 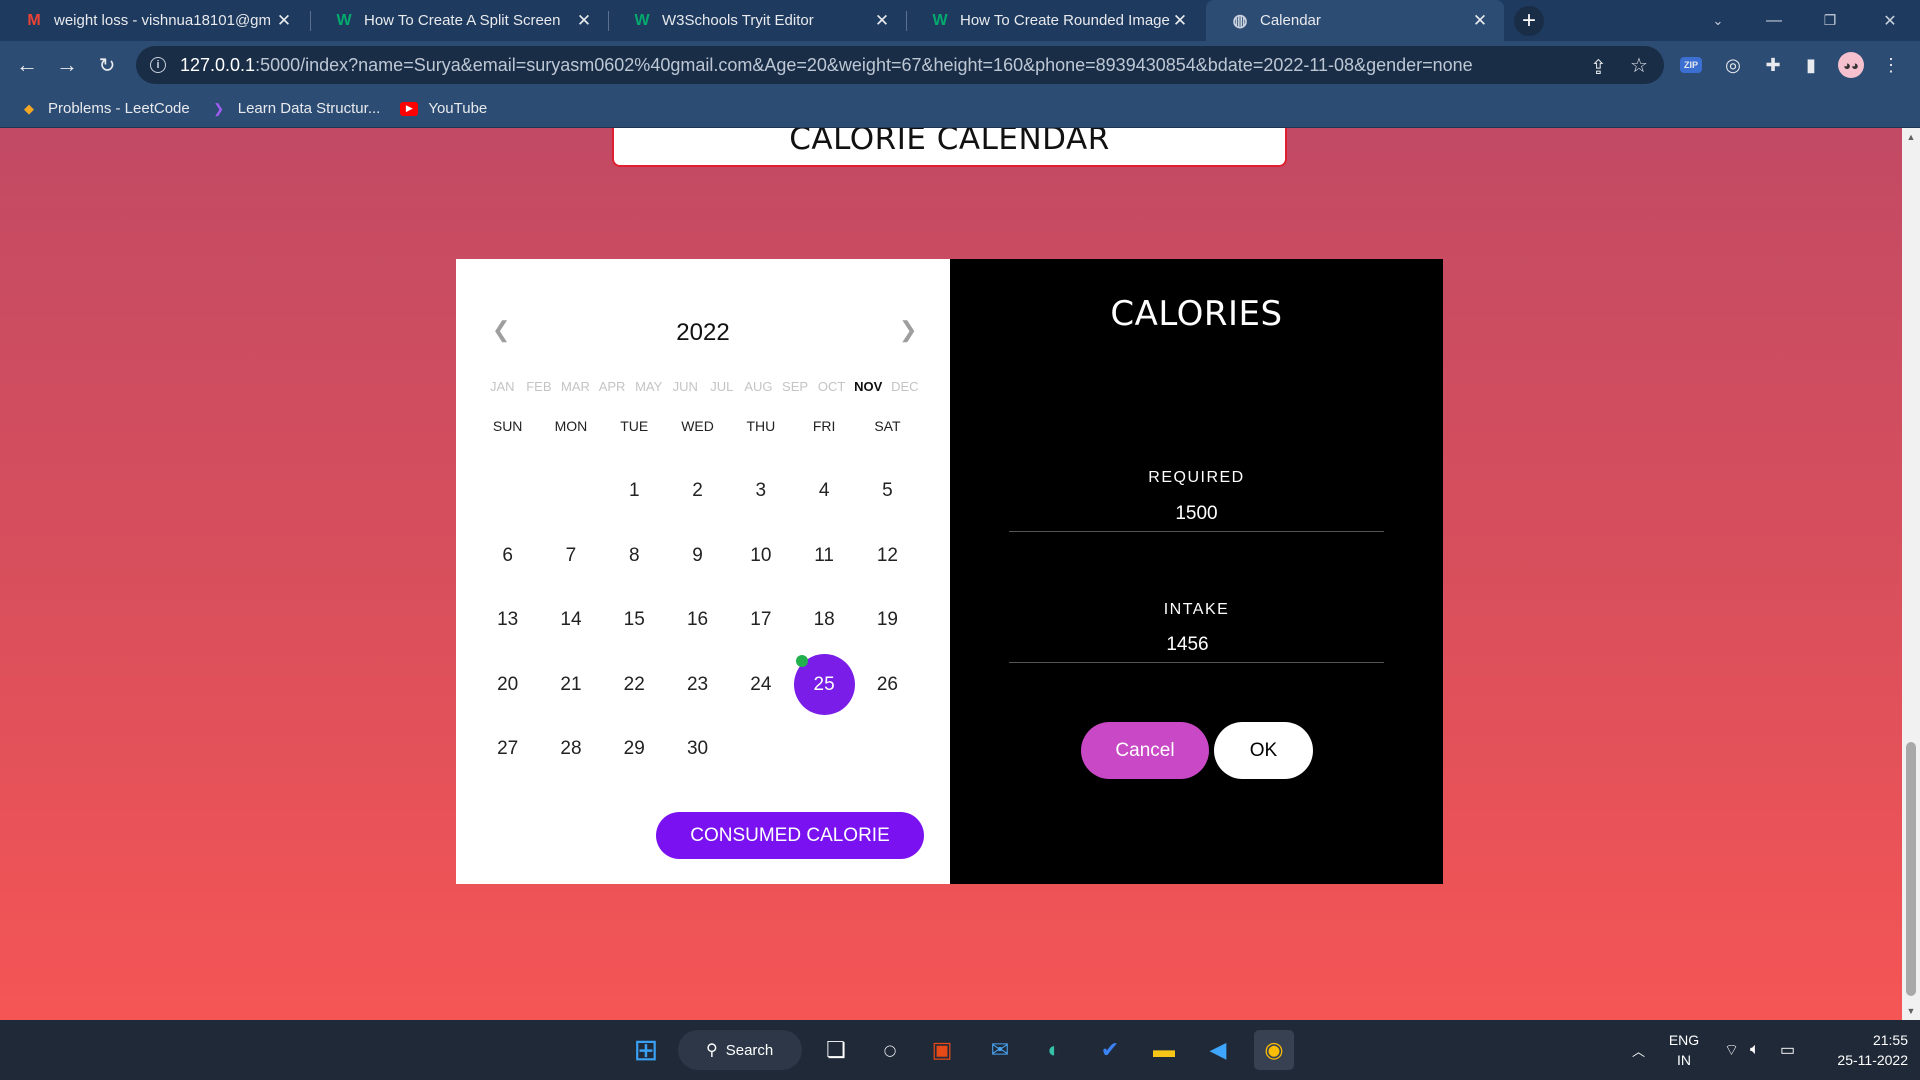 I want to click on profile-avatar: ◕◕, so click(x=1851, y=65).